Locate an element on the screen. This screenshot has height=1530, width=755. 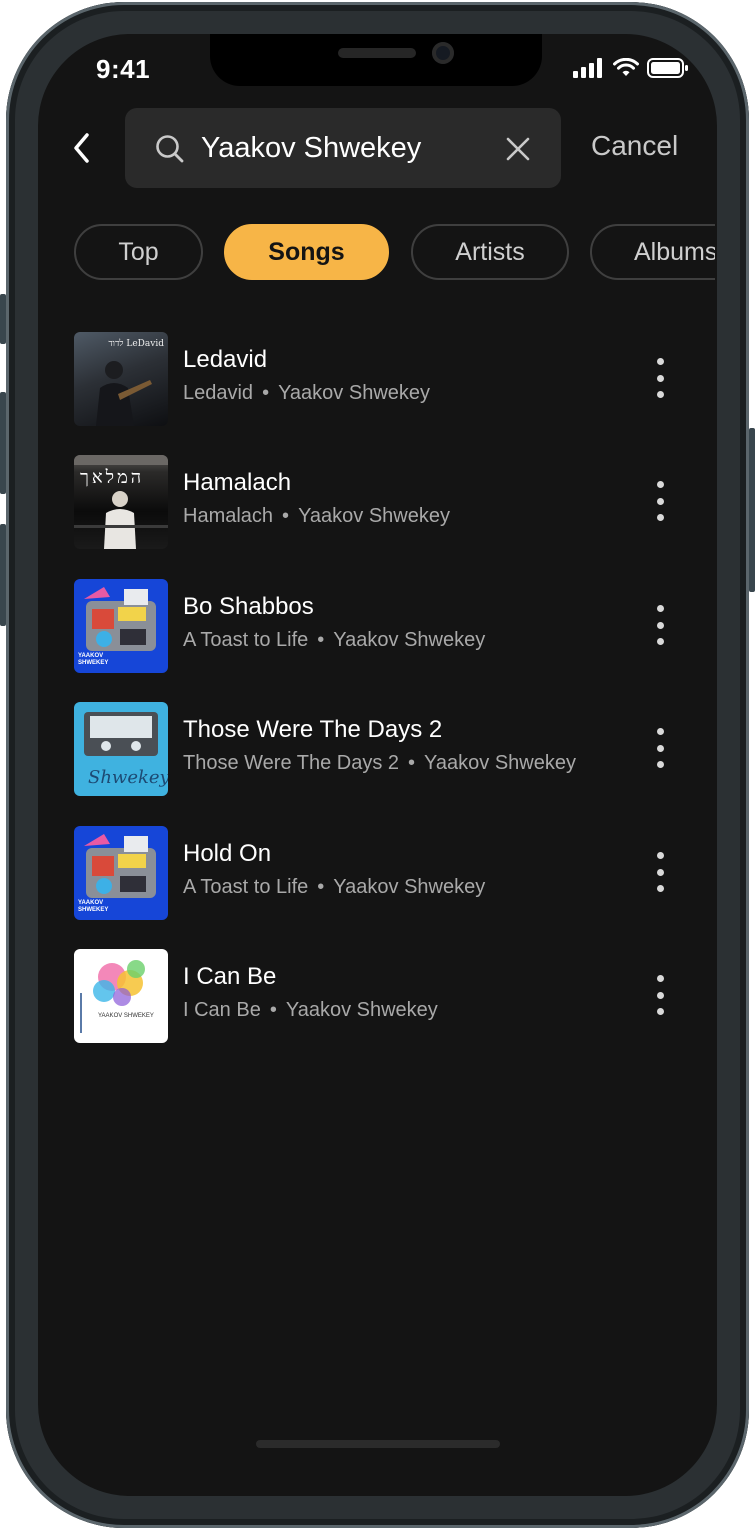
silent-switch is located at coordinates (3, 319).